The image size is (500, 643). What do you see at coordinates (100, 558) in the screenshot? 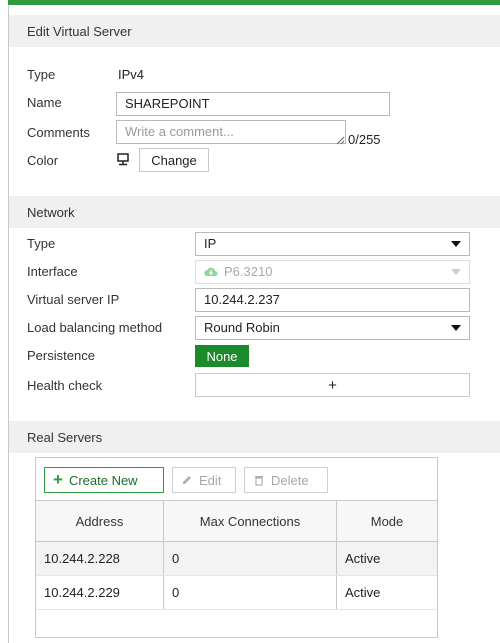
I see `cell-address: 10.244.2.228` at bounding box center [100, 558].